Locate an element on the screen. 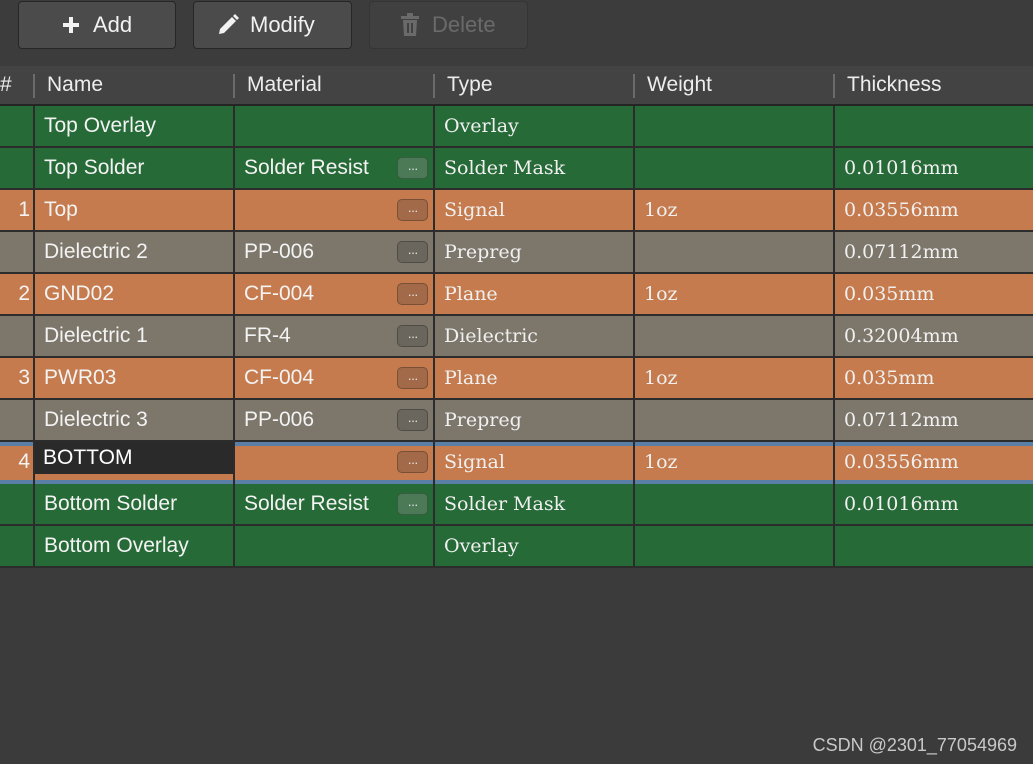  cell-name: Bottom Solder is located at coordinates (134, 504).